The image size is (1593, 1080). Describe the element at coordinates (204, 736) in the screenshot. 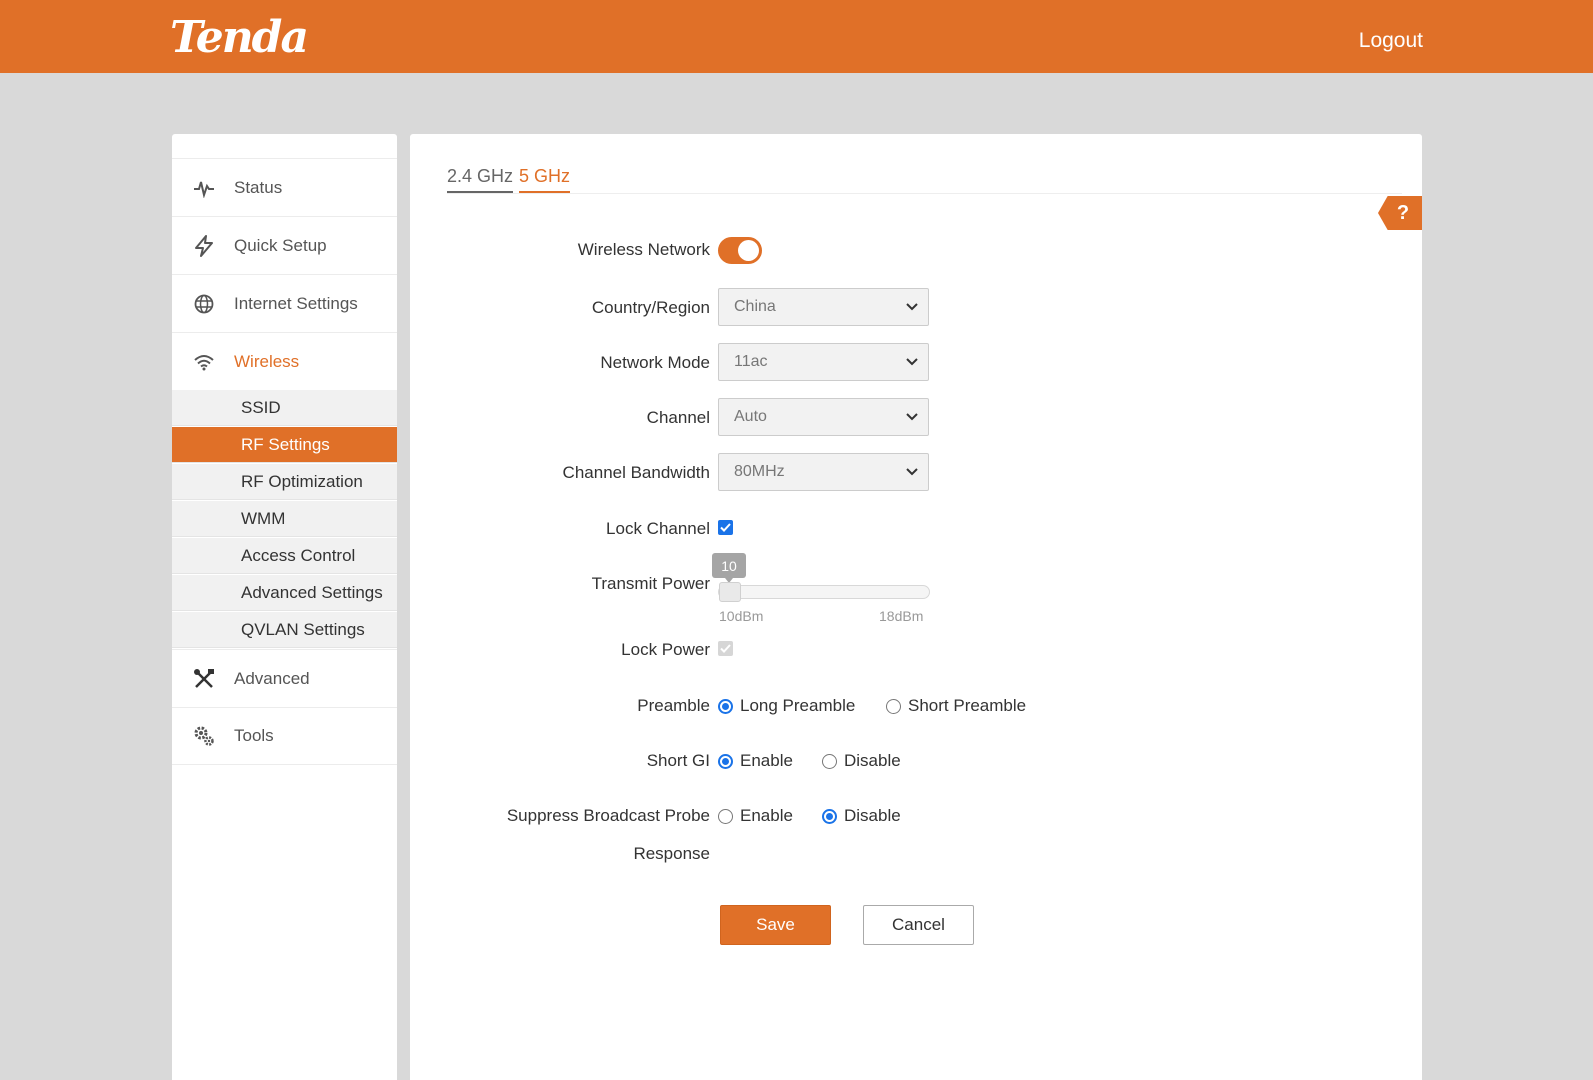

I see `gears-icon` at that location.